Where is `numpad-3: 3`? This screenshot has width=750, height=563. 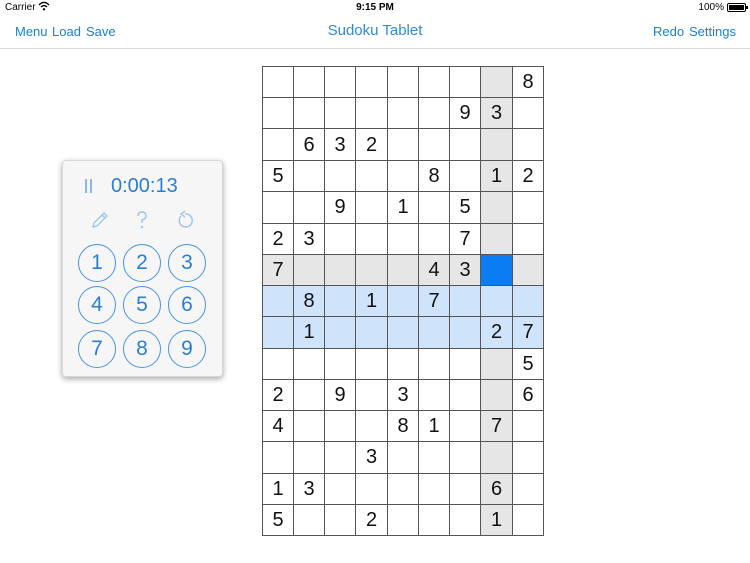 numpad-3: 3 is located at coordinates (187, 263).